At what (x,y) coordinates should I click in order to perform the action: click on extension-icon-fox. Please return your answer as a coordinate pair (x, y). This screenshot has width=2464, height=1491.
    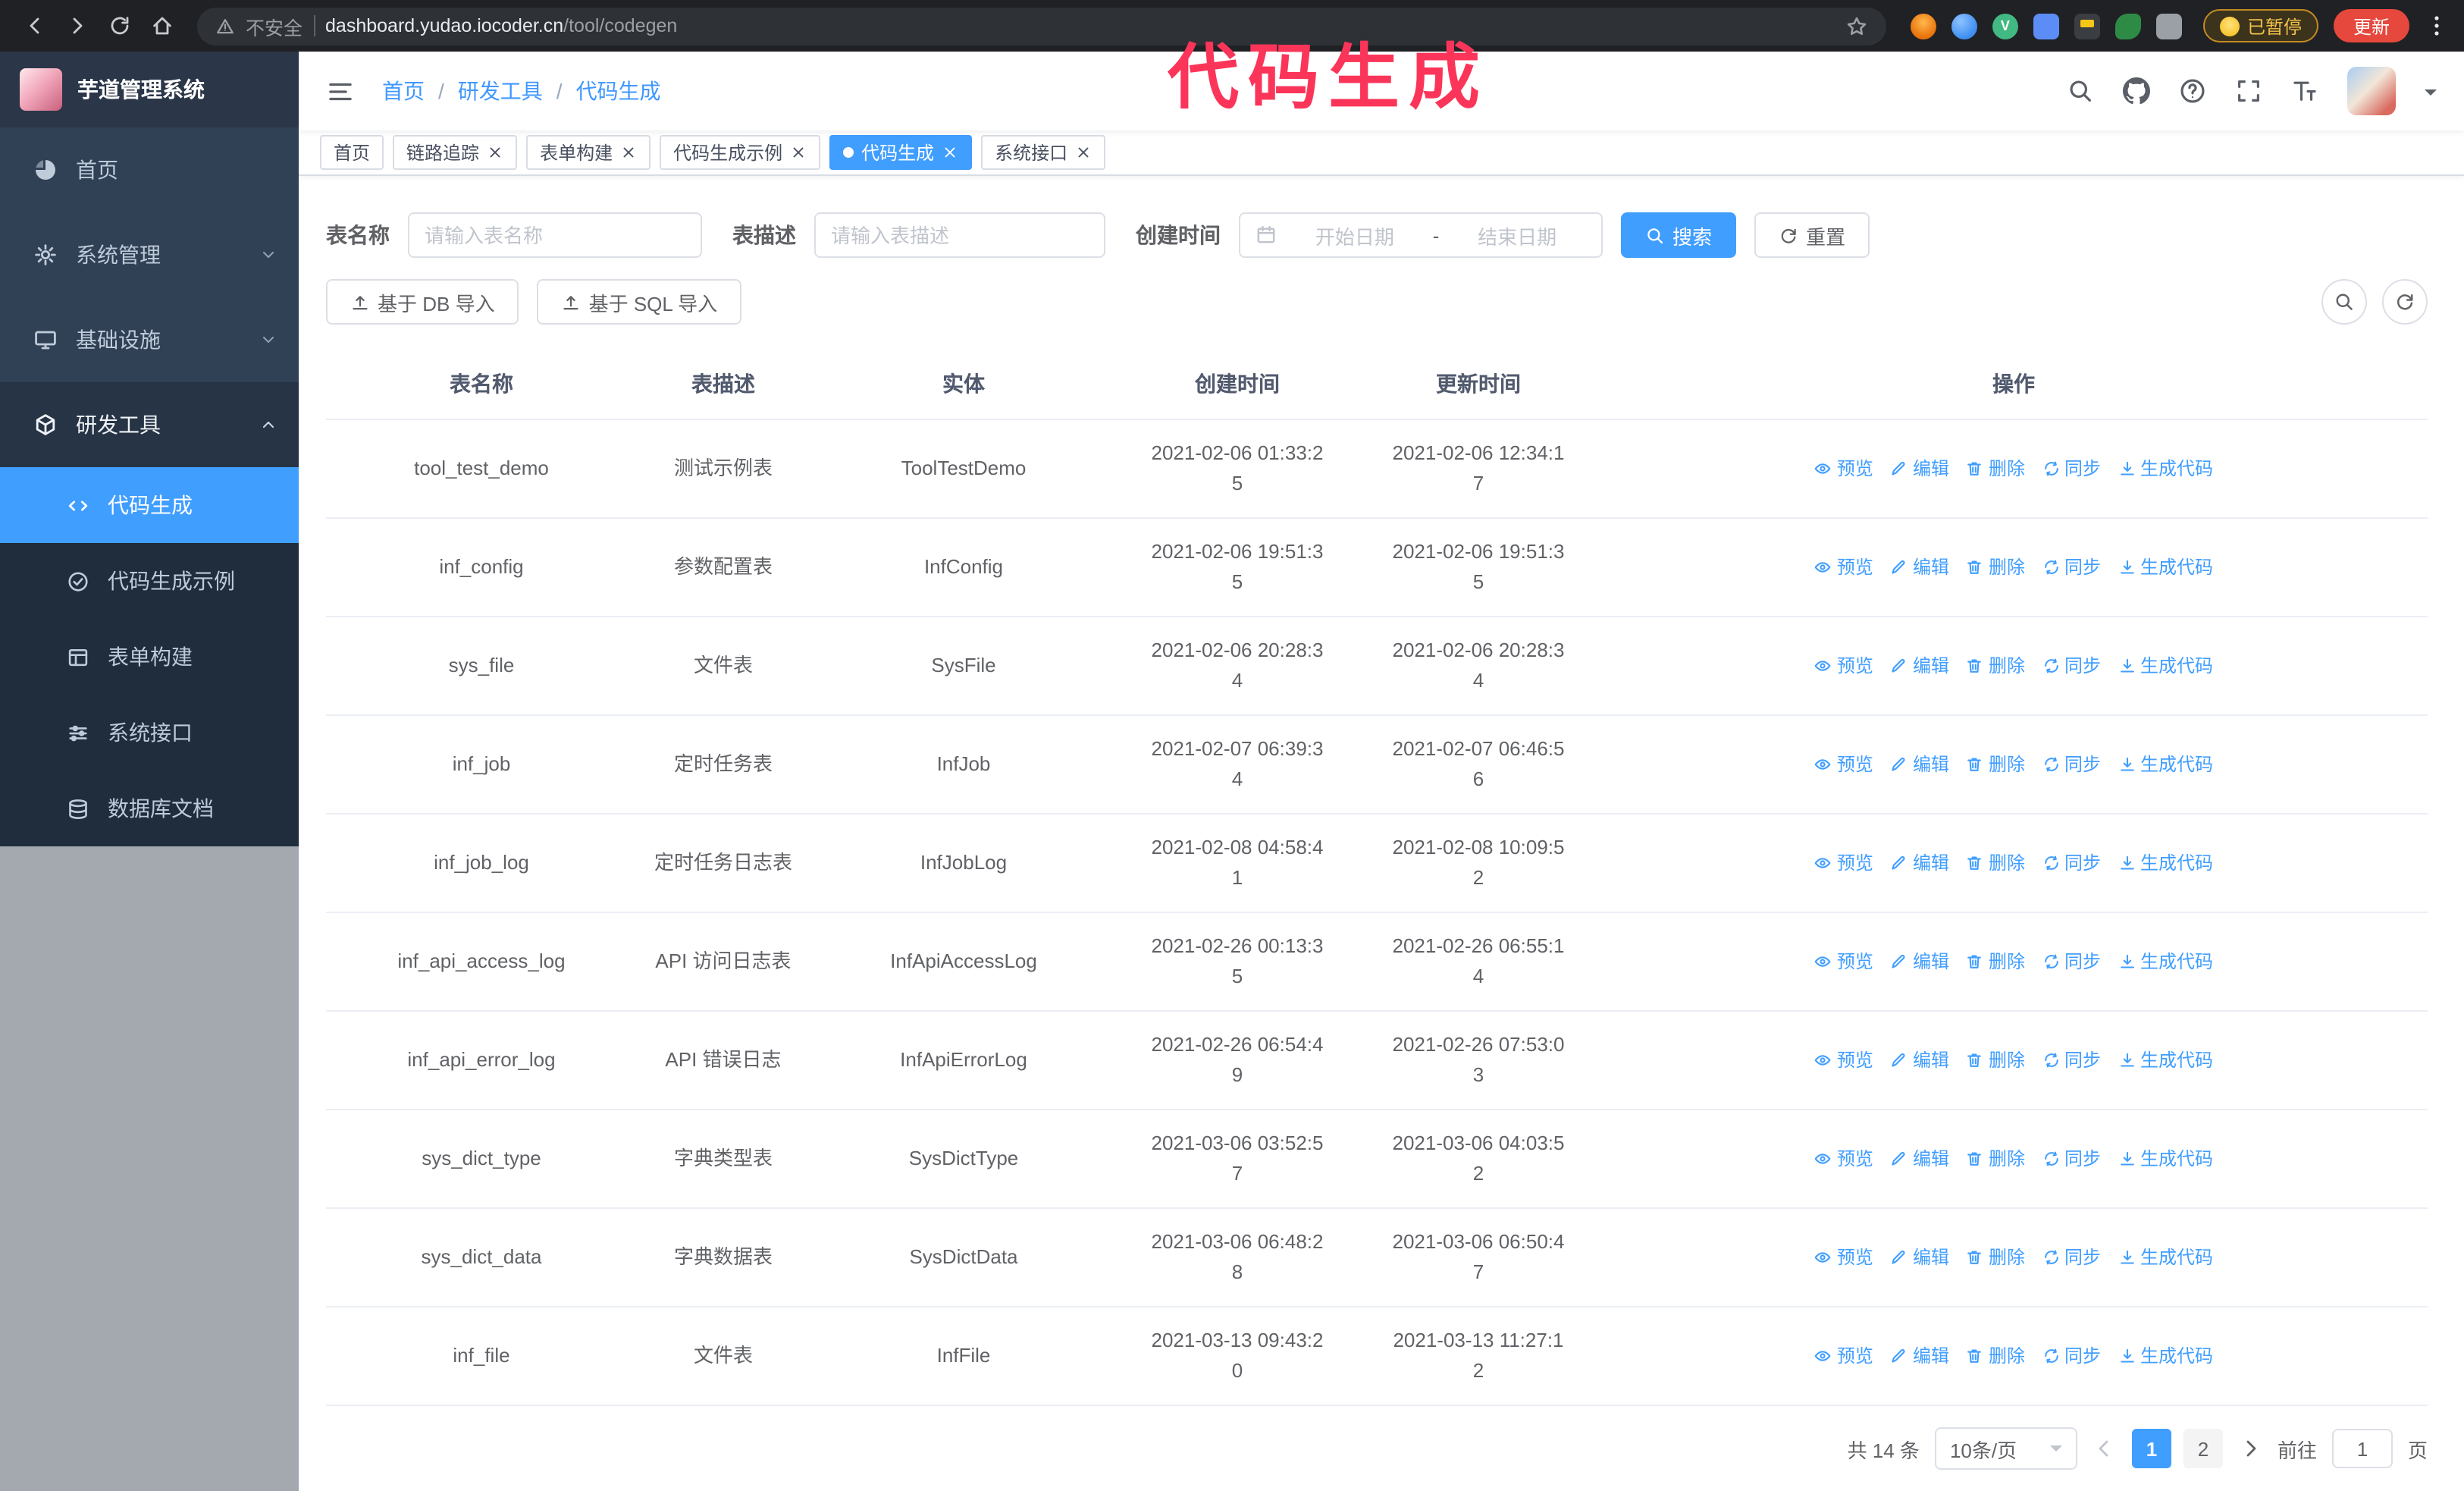
    Looking at the image, I should click on (1923, 26).